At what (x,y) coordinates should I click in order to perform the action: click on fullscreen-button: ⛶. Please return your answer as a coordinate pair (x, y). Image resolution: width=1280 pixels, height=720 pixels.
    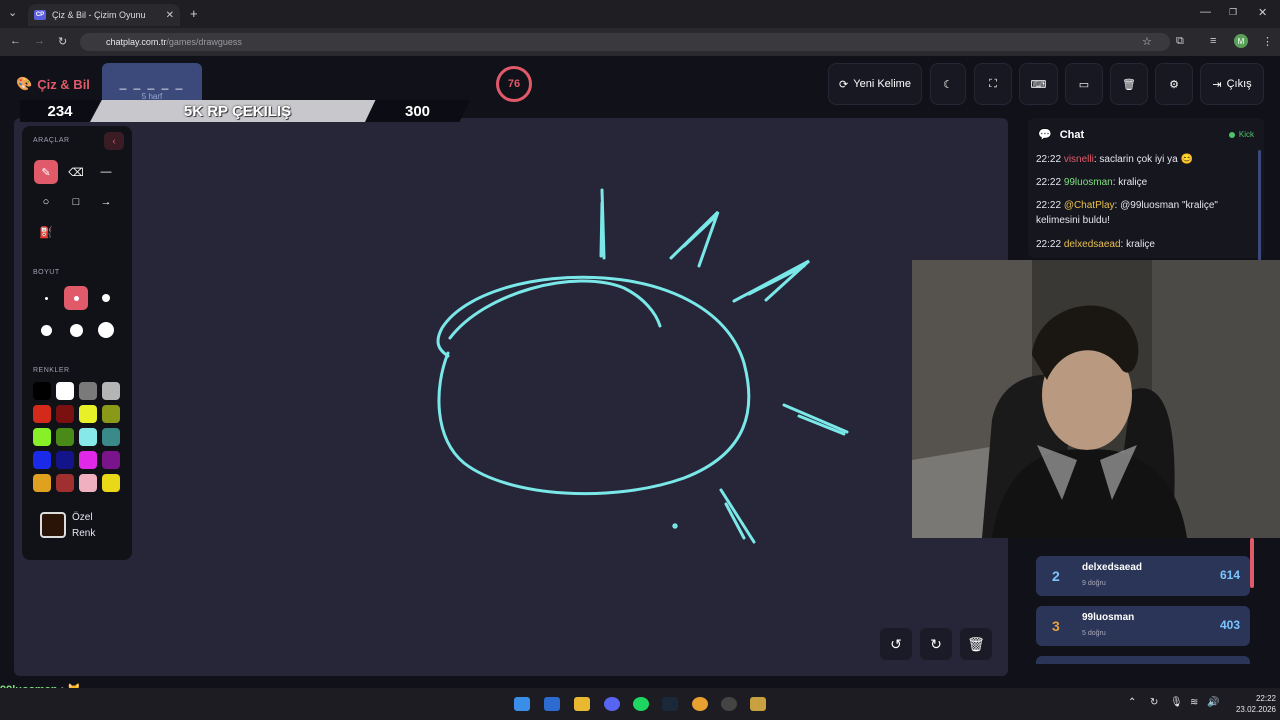
    Looking at the image, I should click on (993, 84).